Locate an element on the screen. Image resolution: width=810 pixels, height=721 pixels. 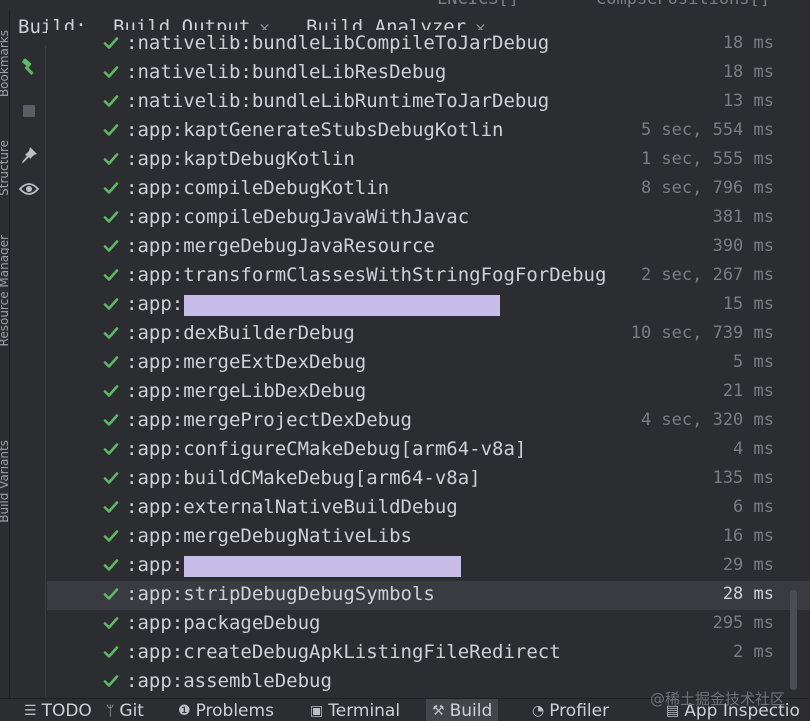
task-duration: 5 sec, 554 ms is located at coordinates (707, 130).